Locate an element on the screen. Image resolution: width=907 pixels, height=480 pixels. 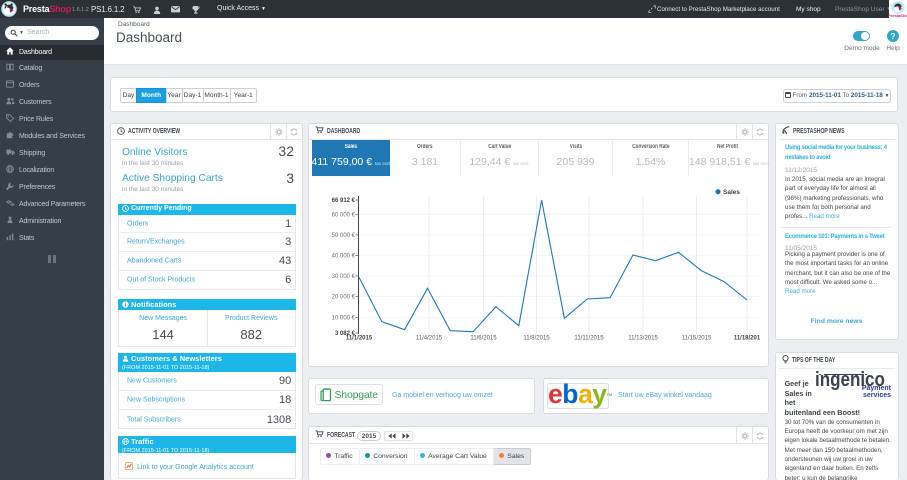
svg-text: 20 000 € is located at coordinates (344, 298).